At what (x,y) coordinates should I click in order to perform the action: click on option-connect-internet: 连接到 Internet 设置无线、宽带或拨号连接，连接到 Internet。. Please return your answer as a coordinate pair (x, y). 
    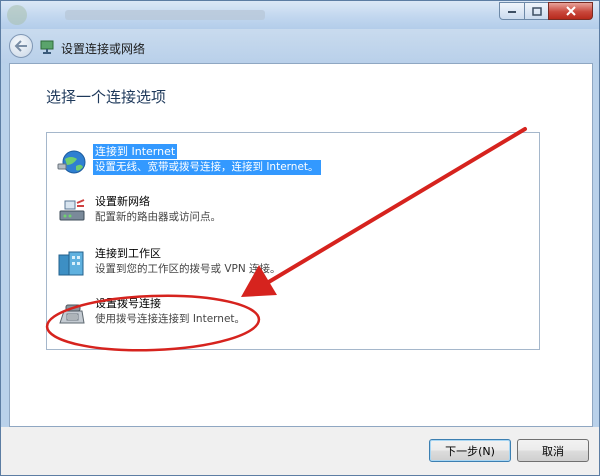
    Looking at the image, I should click on (295, 163).